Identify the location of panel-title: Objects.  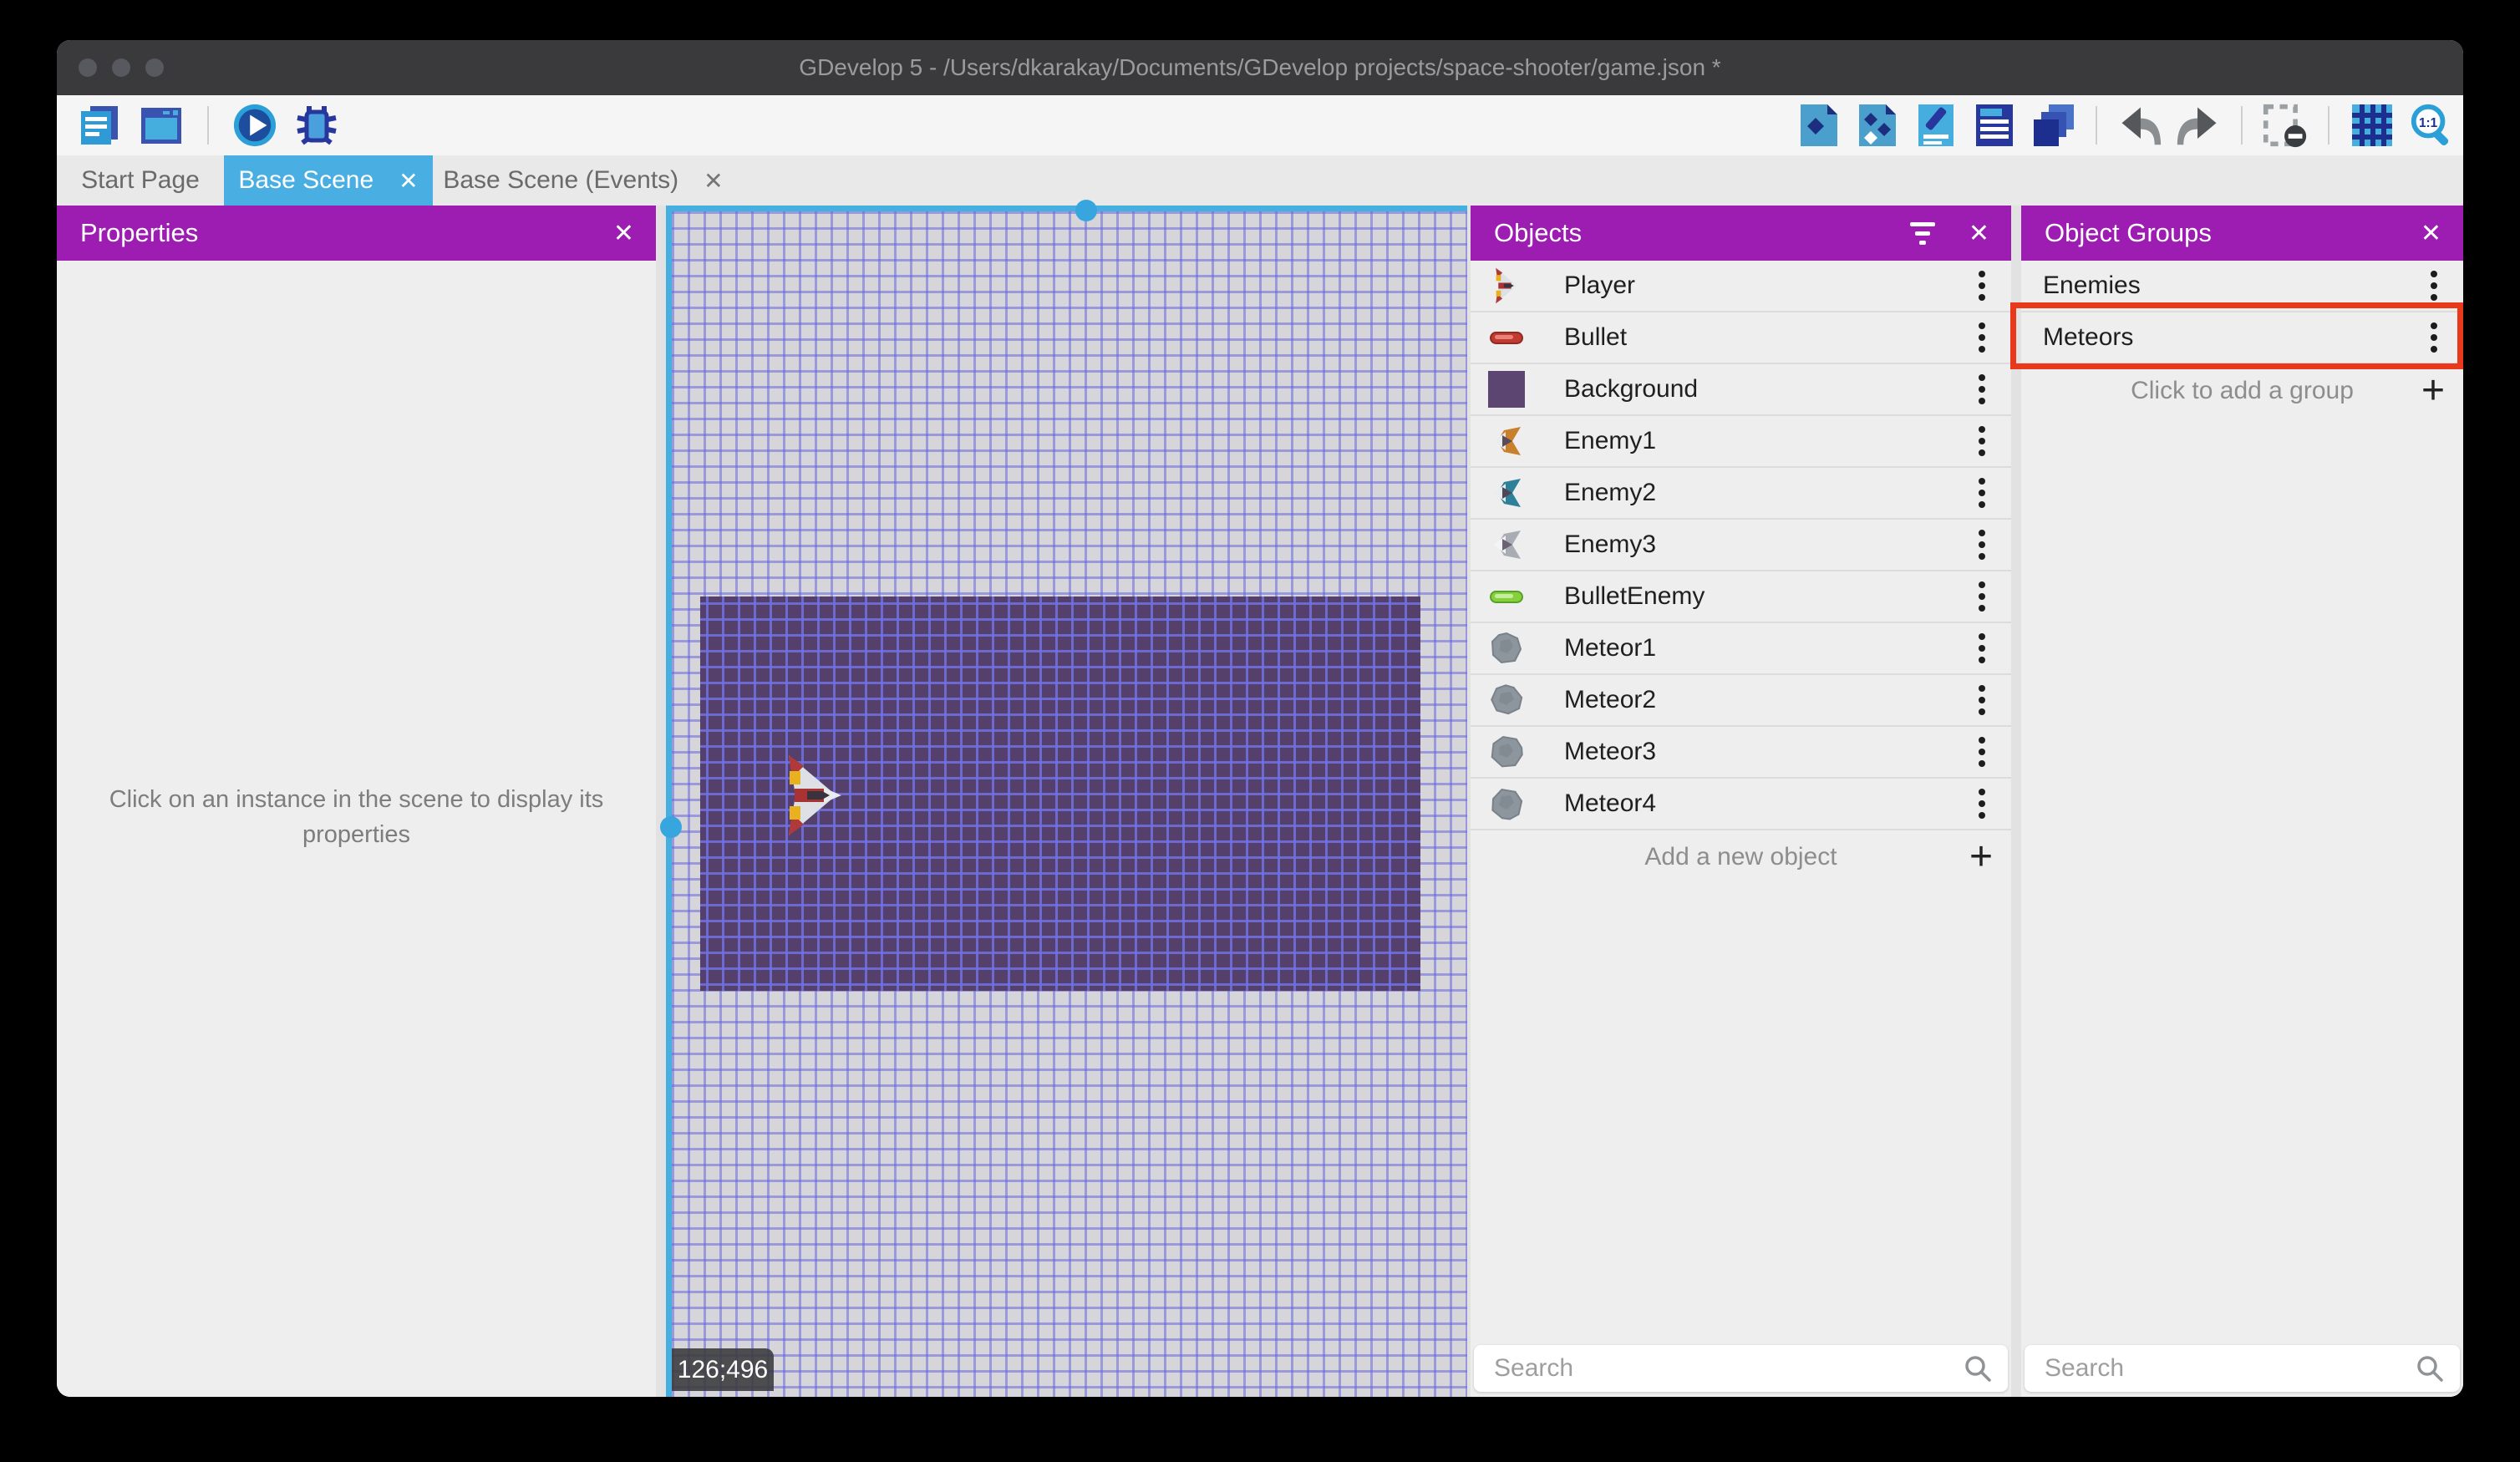
(1538, 232).